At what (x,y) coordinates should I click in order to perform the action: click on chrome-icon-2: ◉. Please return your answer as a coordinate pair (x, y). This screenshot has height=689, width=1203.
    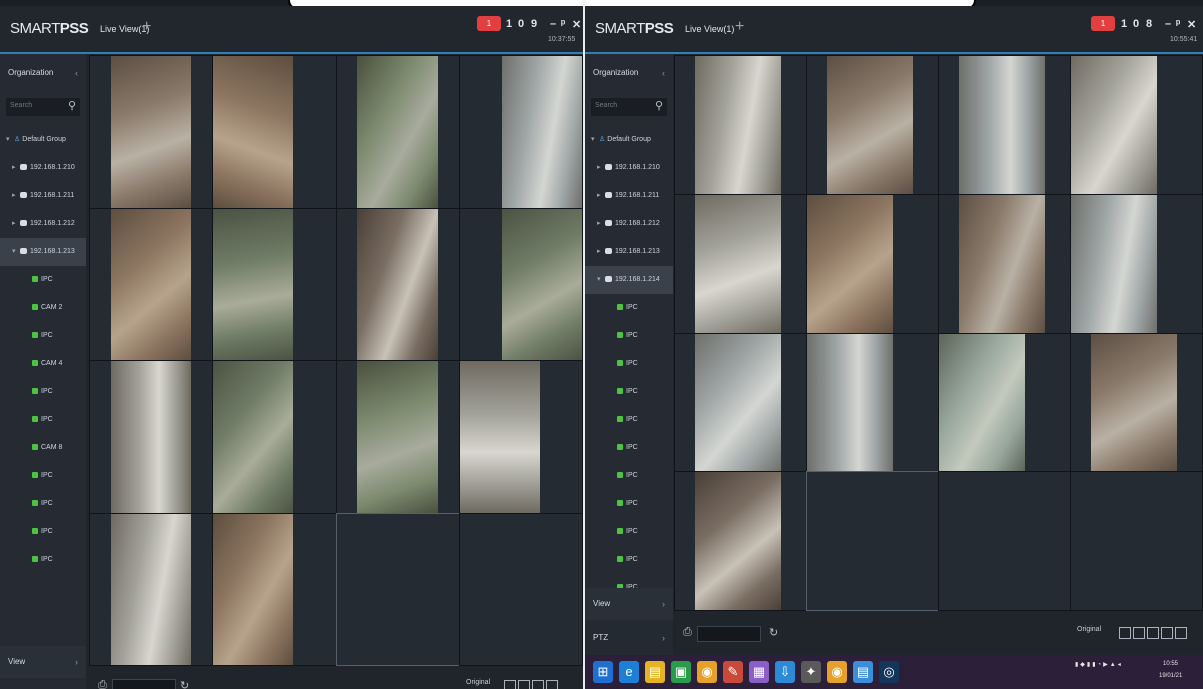
    Looking at the image, I should click on (837, 672).